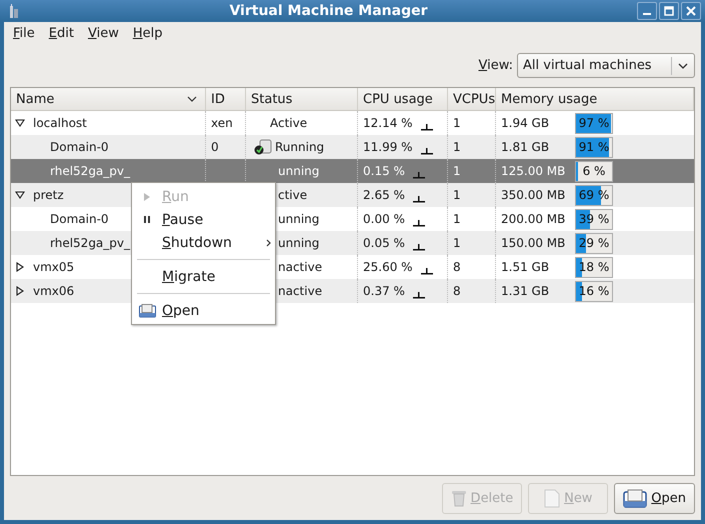 The image size is (705, 524). What do you see at coordinates (647, 14) in the screenshot?
I see `minimize-icon` at bounding box center [647, 14].